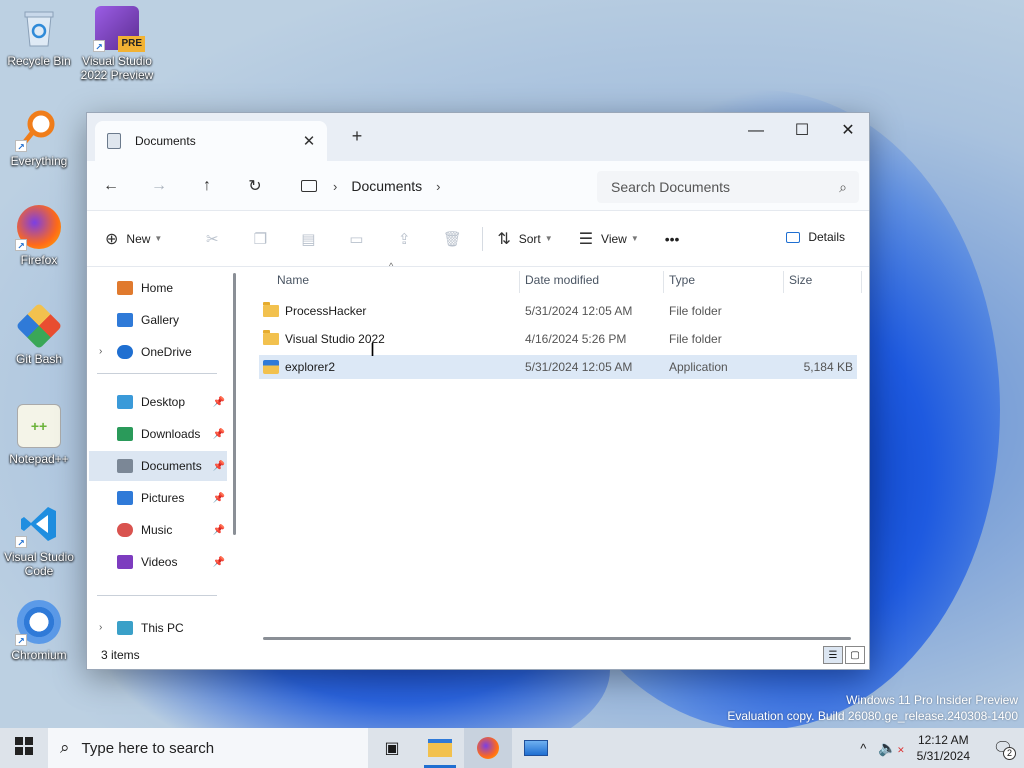 This screenshot has height=768, width=1024. Describe the element at coordinates (943, 748) in the screenshot. I see `clock: 12:12 AM 5/31/2024` at that location.